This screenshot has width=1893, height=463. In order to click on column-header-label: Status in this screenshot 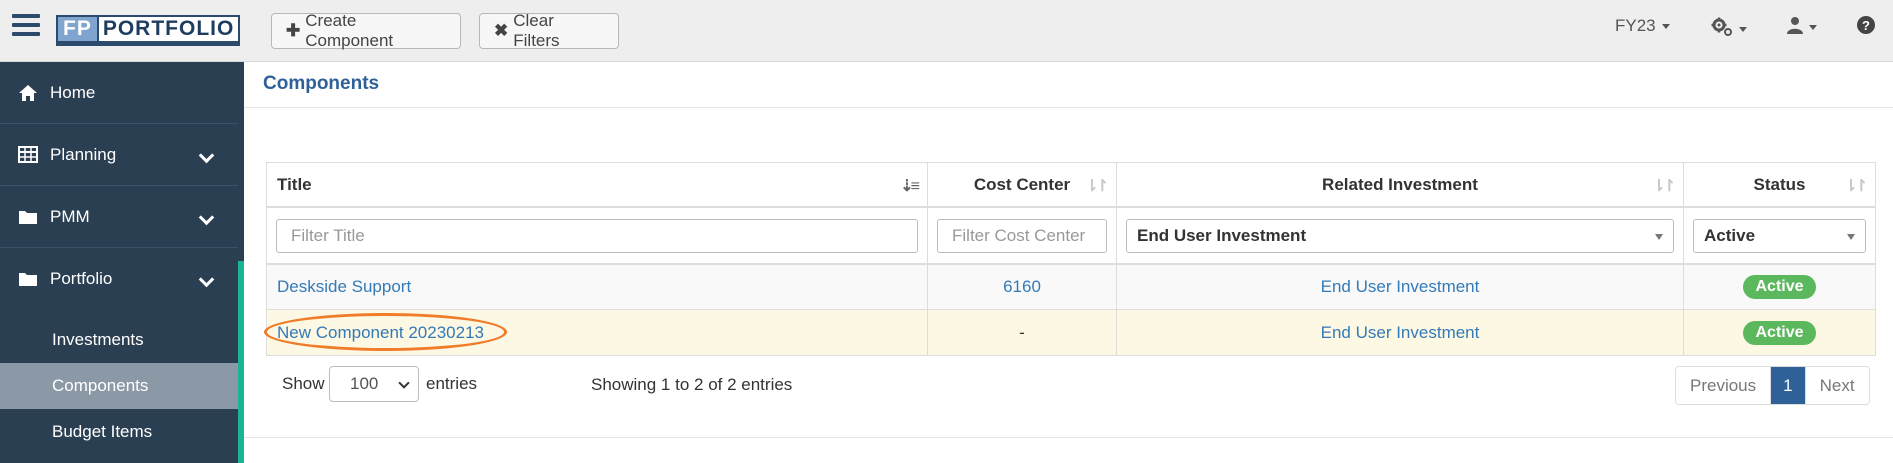, I will do `click(1779, 184)`.